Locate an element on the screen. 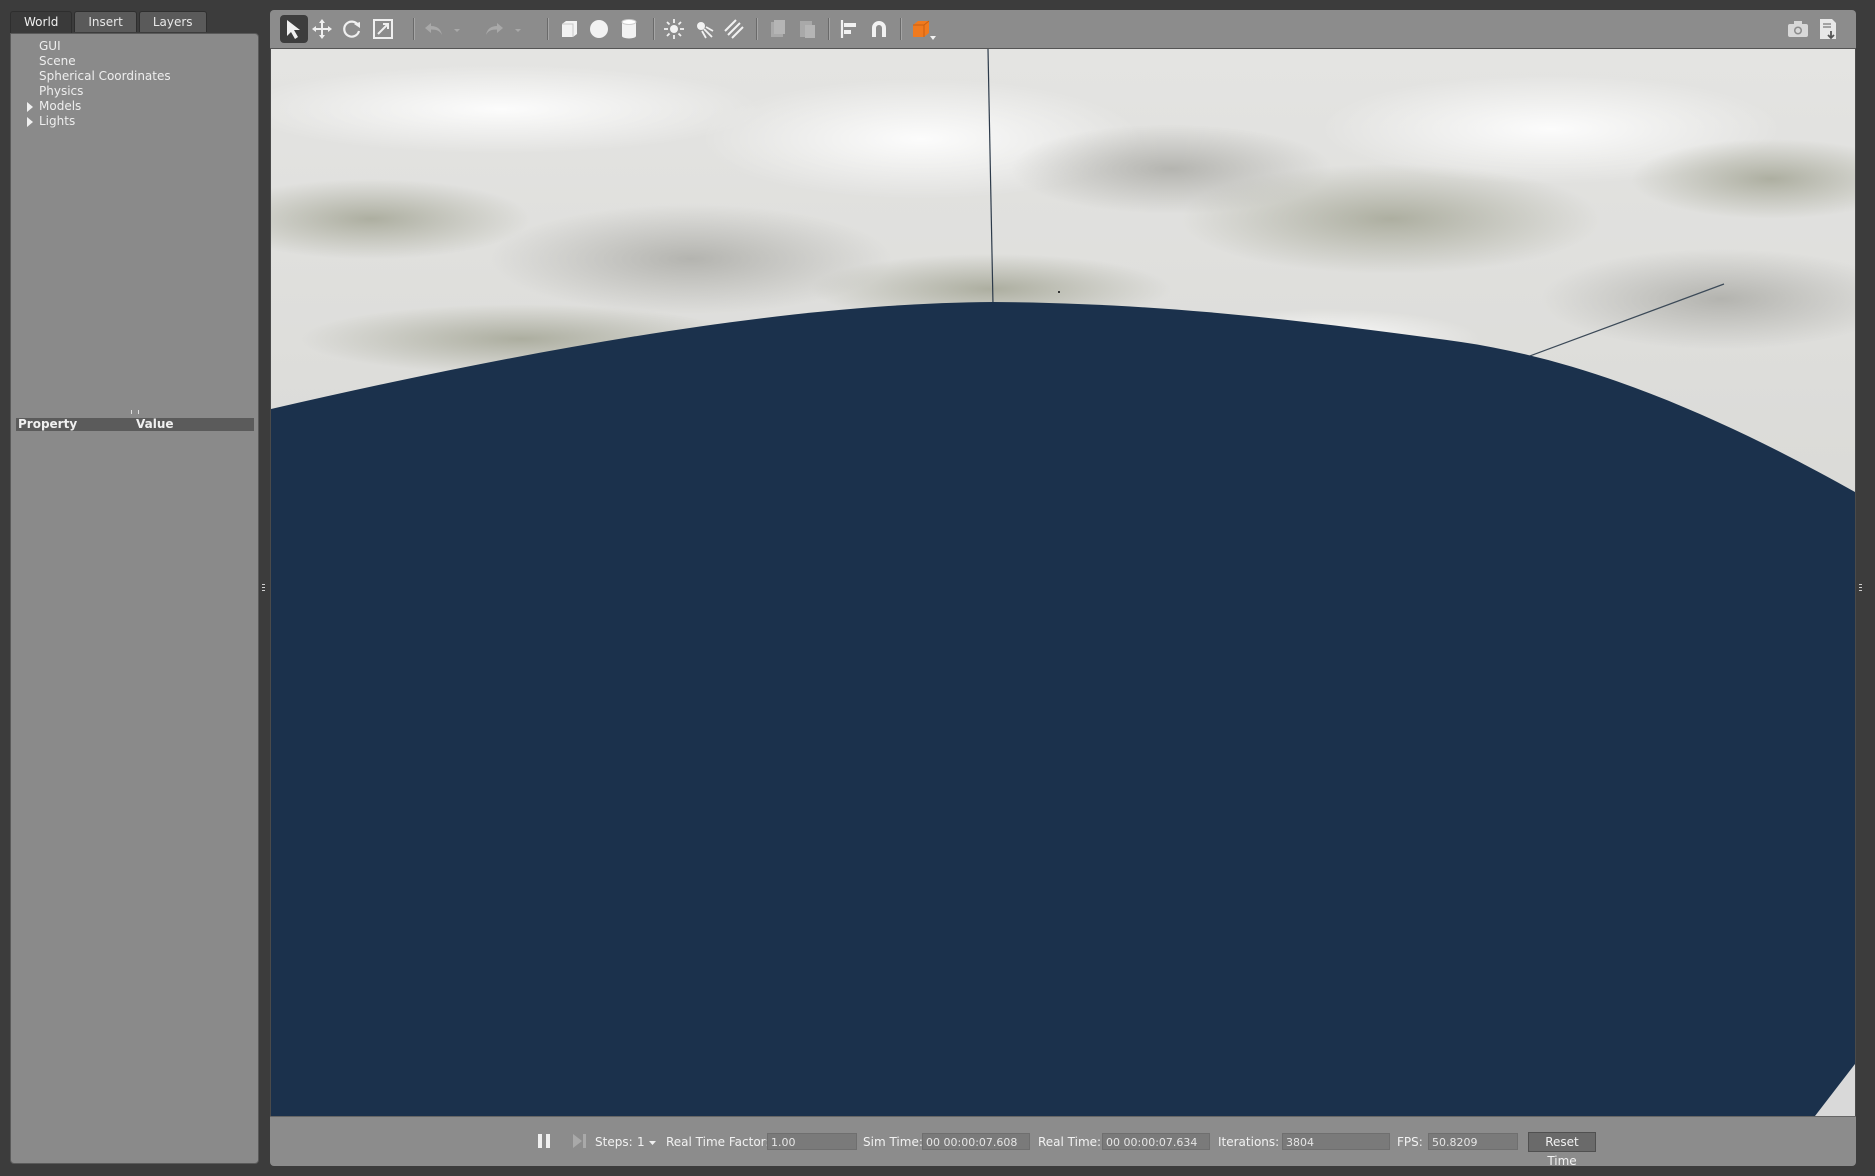 This screenshot has height=1176, width=1875. redo-history-button is located at coordinates (519, 29).